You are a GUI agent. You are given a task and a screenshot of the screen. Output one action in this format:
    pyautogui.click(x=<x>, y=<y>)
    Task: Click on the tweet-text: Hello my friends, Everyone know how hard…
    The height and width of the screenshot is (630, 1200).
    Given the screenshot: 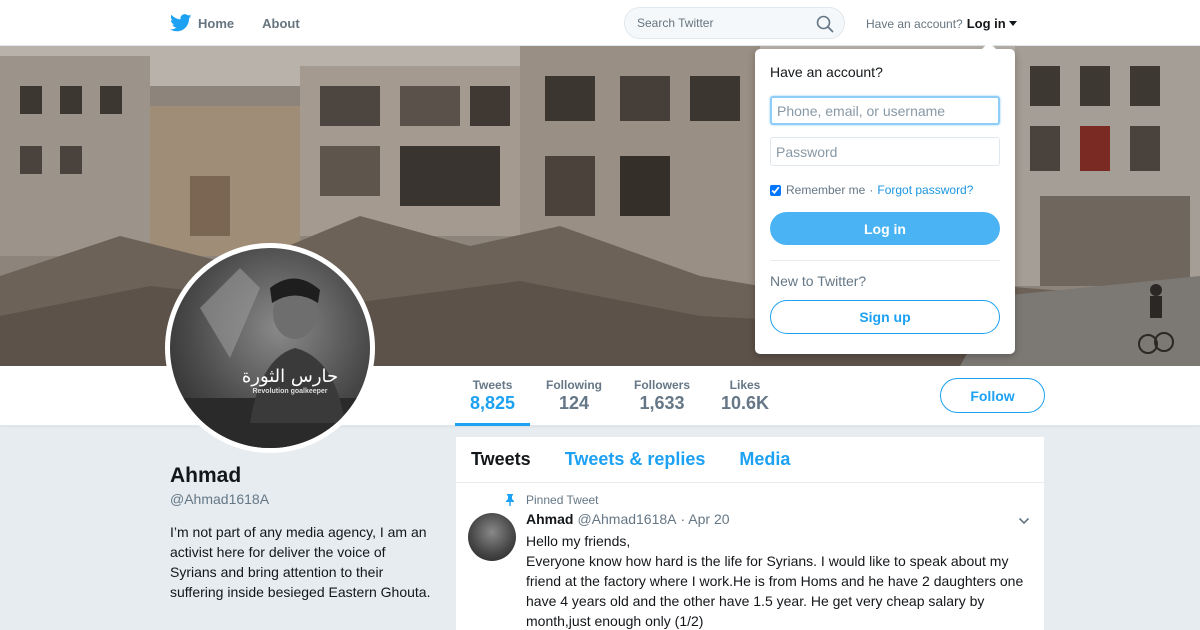 What is the action you would take?
    pyautogui.click(x=778, y=580)
    